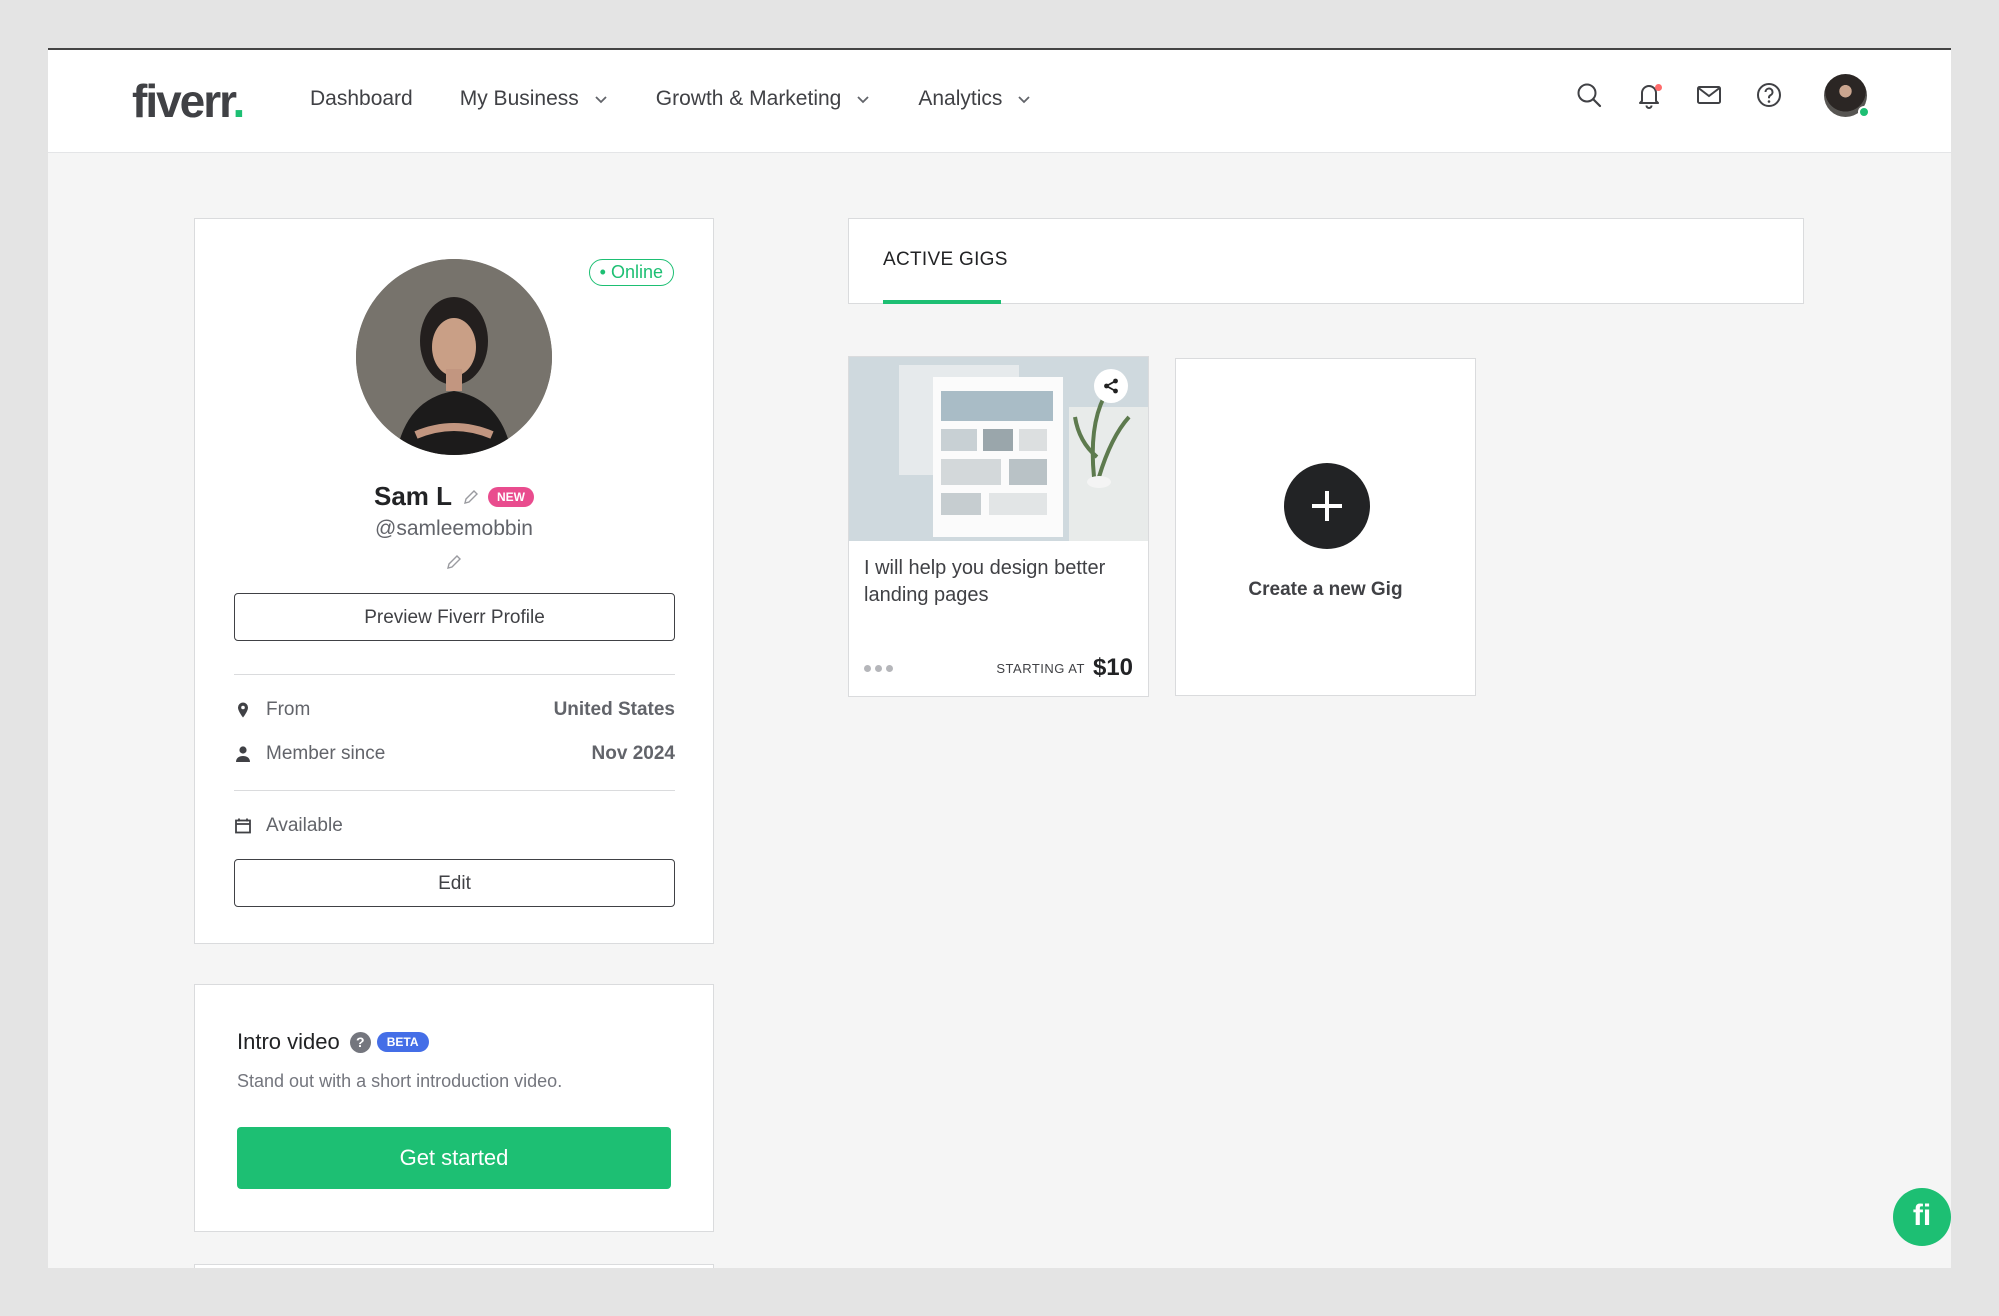 This screenshot has height=1316, width=1999. What do you see at coordinates (454, 883) in the screenshot?
I see `edit-availability-button: Edit` at bounding box center [454, 883].